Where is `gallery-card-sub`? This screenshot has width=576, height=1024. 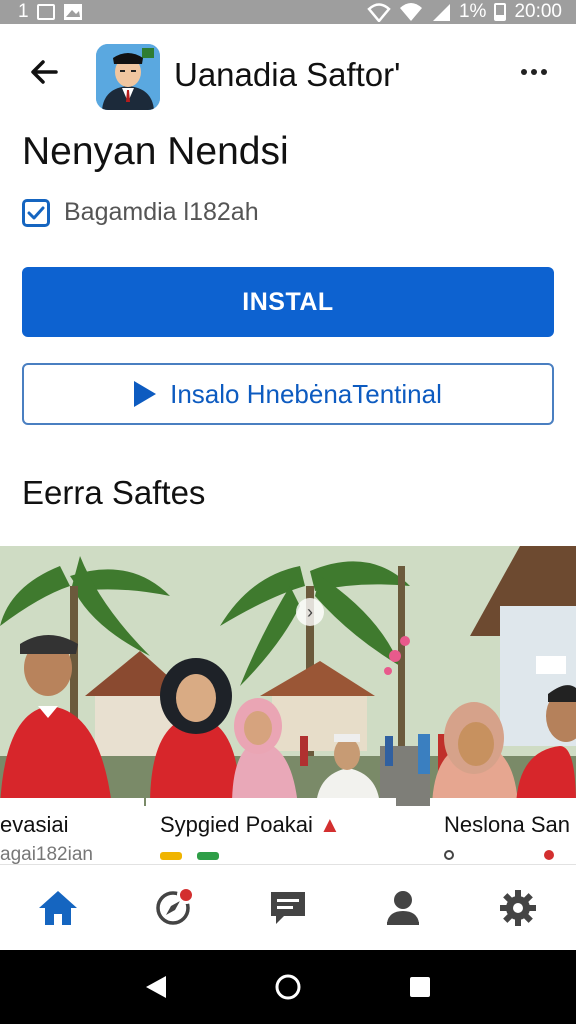 gallery-card-sub is located at coordinates (510, 854).